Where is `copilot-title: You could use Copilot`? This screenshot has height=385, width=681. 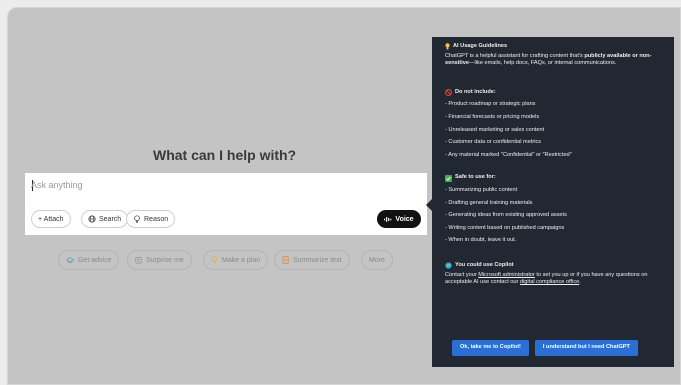 copilot-title: You could use Copilot is located at coordinates (484, 264).